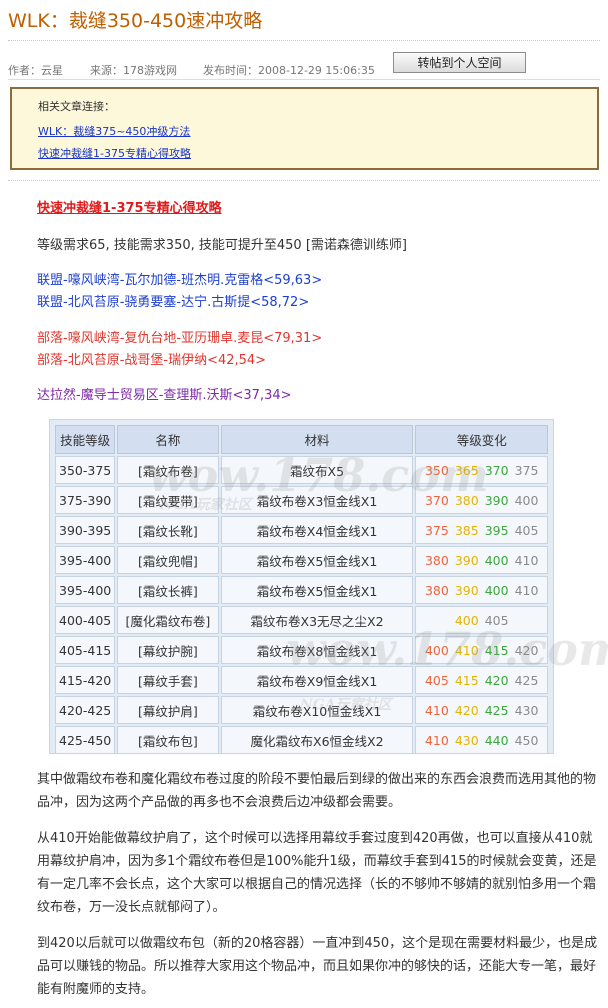 The width and height of the screenshot is (608, 1008). What do you see at coordinates (85, 439) in the screenshot?
I see `col-header-level: 技能等级` at bounding box center [85, 439].